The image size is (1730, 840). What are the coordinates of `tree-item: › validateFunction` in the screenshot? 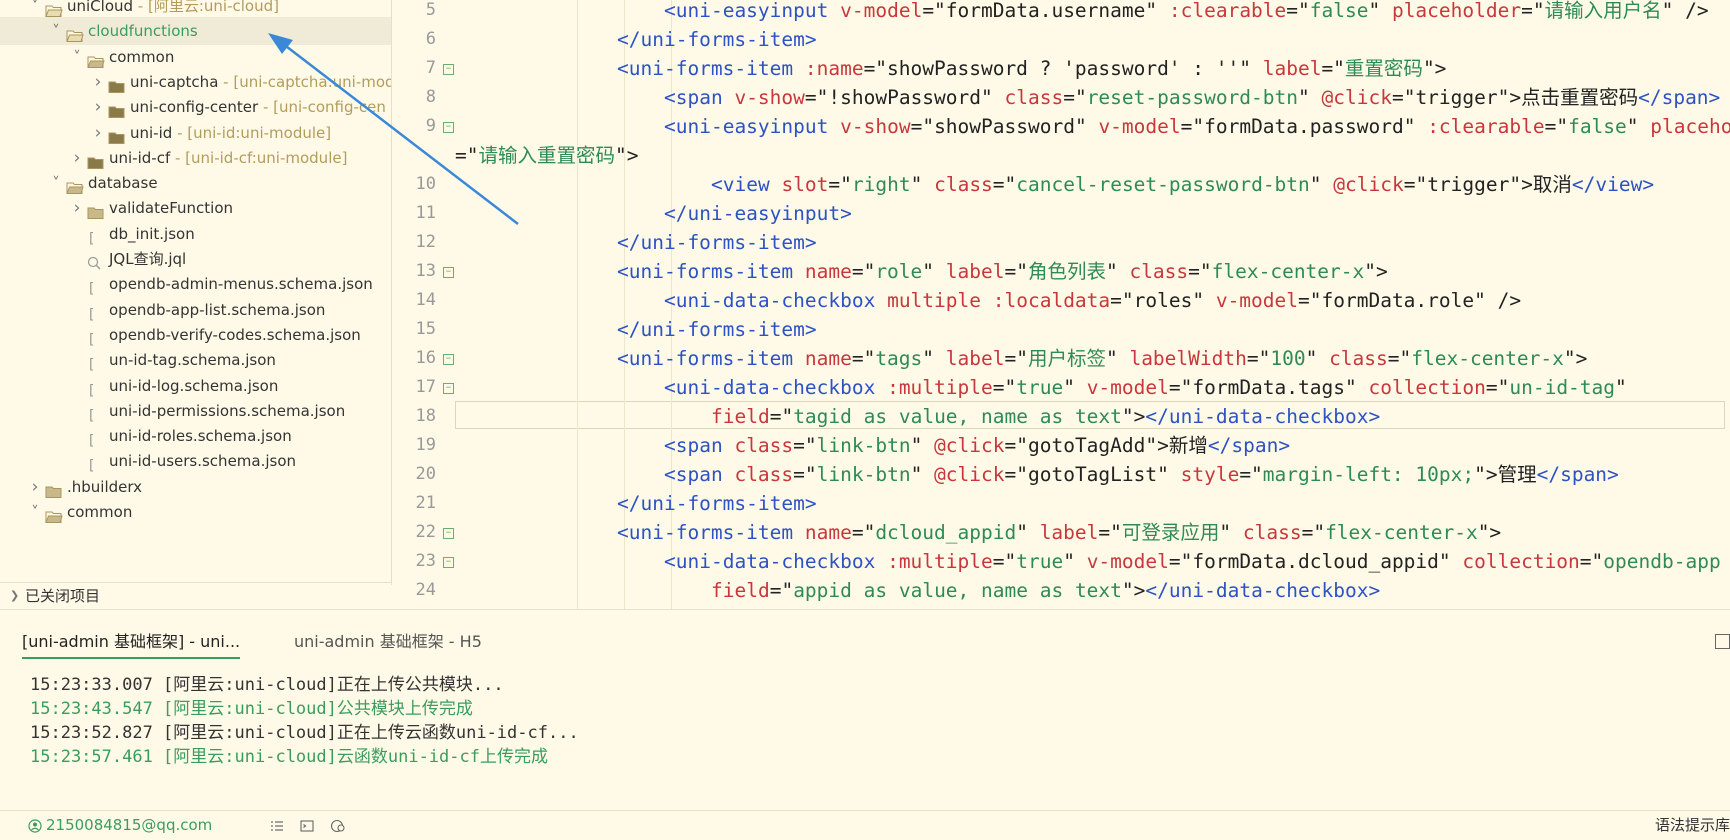 It's located at (195, 208).